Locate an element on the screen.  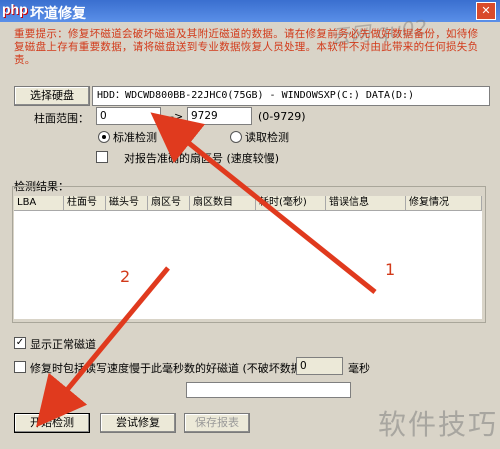
annotation-number: 2 is located at coordinates (125, 276).